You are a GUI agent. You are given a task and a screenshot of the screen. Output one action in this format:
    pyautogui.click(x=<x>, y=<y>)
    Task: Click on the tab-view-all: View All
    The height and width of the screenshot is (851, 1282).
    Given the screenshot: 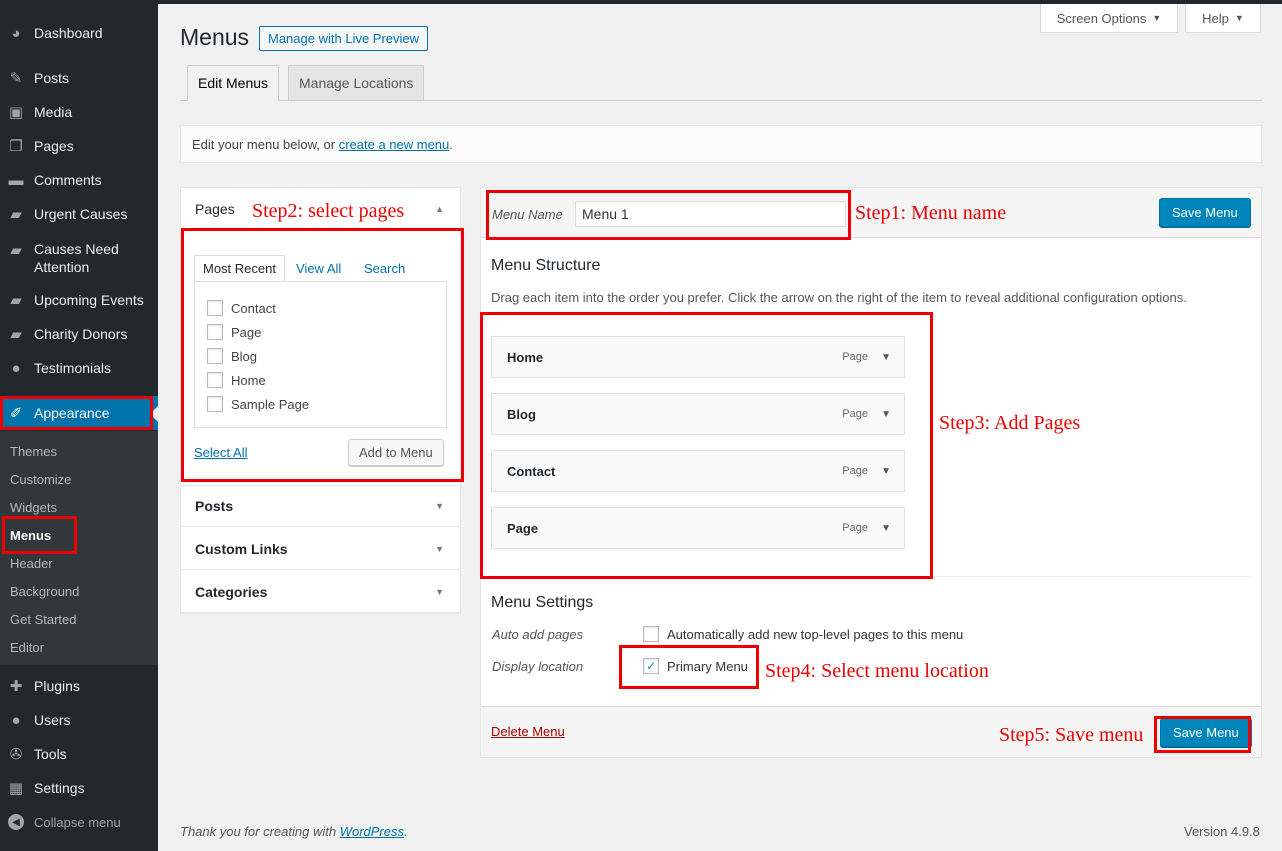 What is the action you would take?
    pyautogui.click(x=318, y=268)
    